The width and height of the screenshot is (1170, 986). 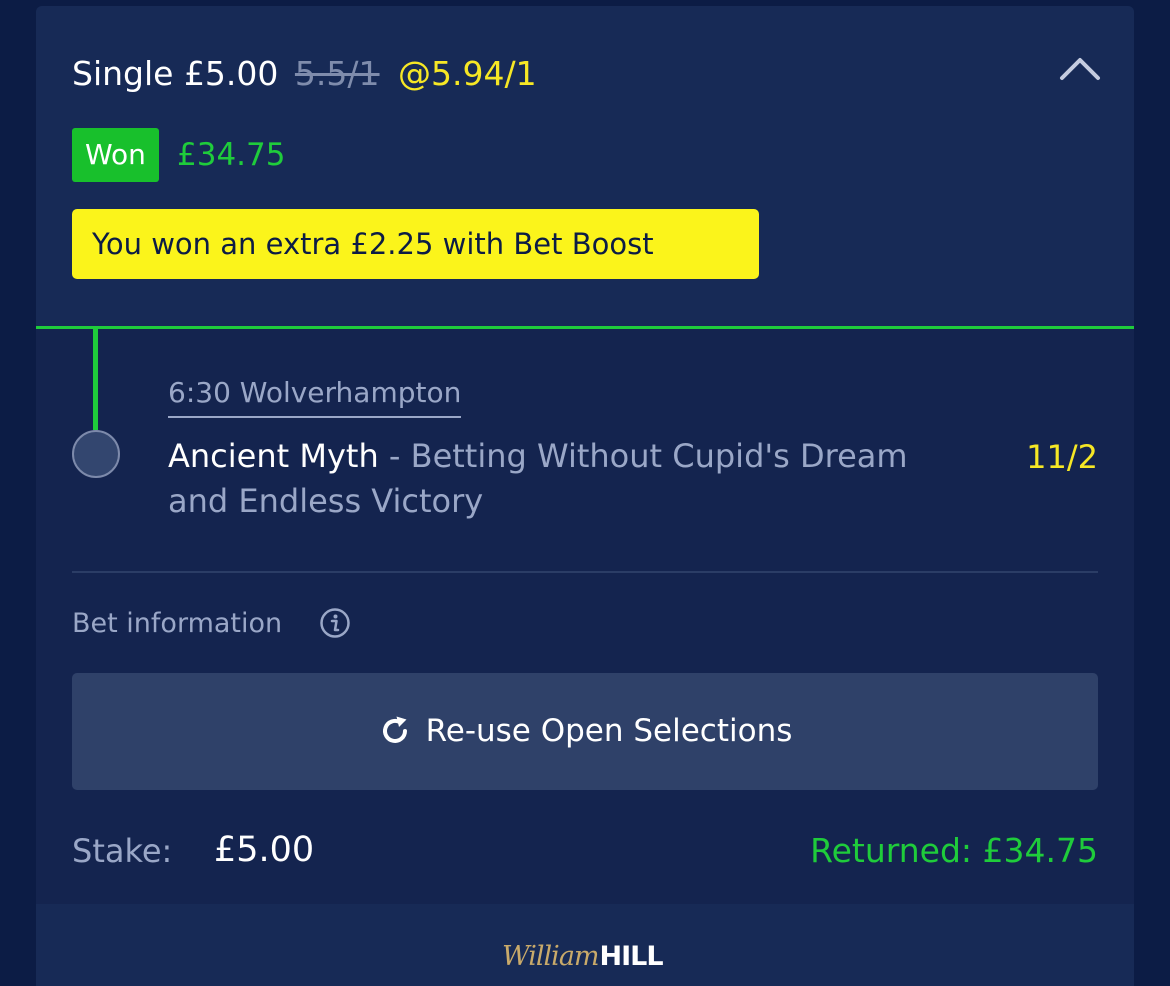 What do you see at coordinates (231, 155) in the screenshot?
I see `won-amount: £34.75` at bounding box center [231, 155].